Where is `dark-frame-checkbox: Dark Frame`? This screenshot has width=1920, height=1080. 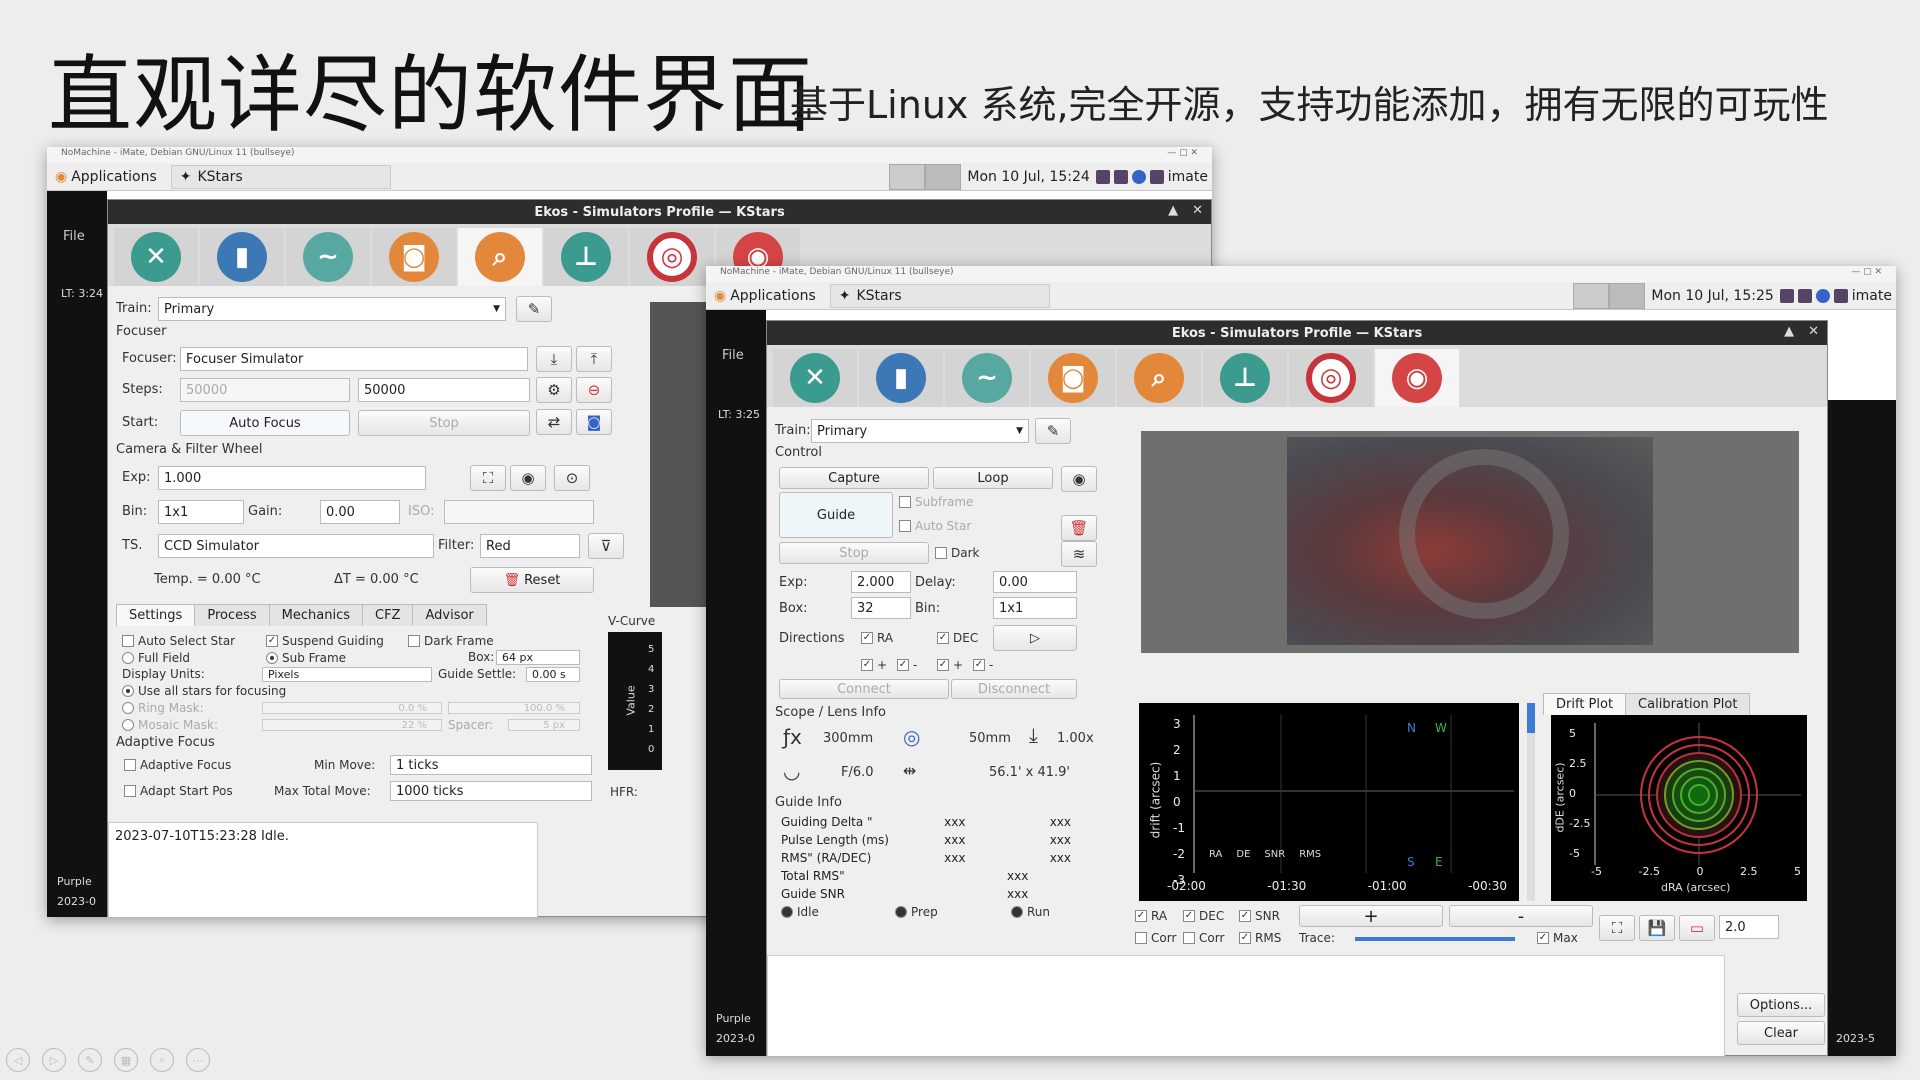 dark-frame-checkbox: Dark Frame is located at coordinates (451, 641).